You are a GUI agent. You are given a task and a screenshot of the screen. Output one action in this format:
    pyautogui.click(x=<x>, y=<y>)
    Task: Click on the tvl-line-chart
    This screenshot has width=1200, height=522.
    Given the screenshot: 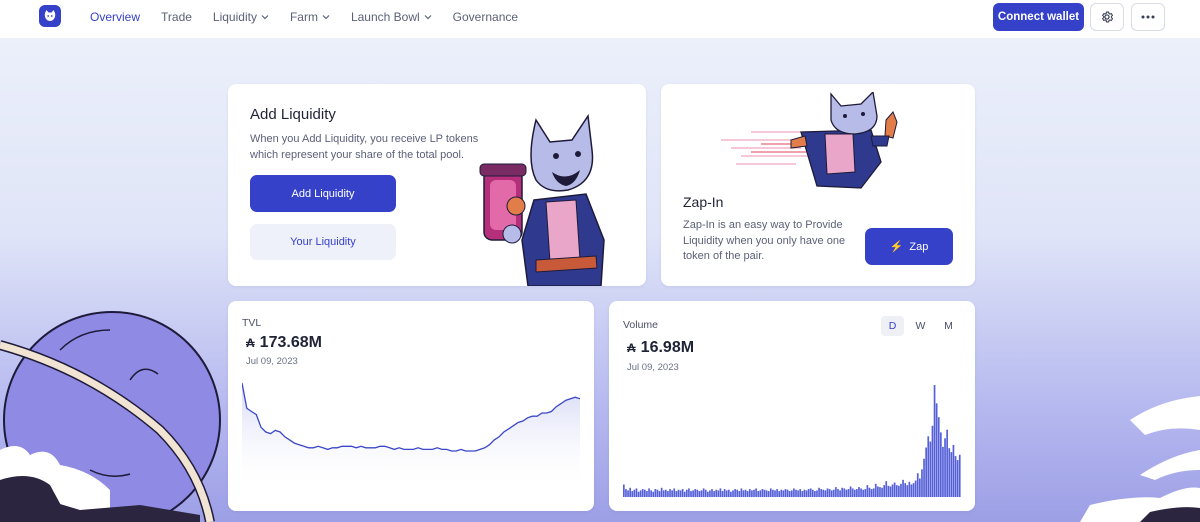 What is the action you would take?
    pyautogui.click(x=411, y=436)
    